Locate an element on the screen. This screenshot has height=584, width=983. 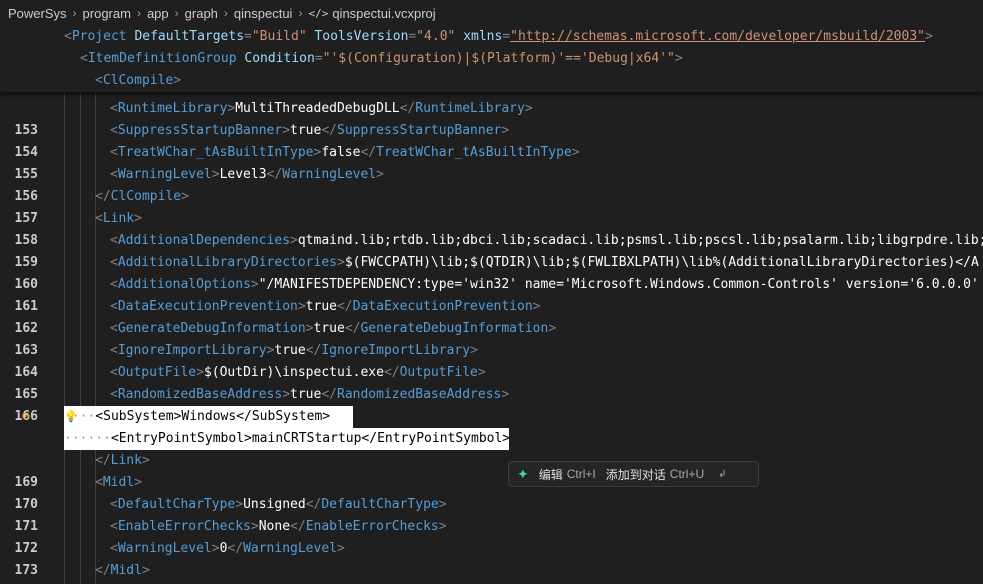
edit-shortcut: Ctrl+I is located at coordinates (581, 474).